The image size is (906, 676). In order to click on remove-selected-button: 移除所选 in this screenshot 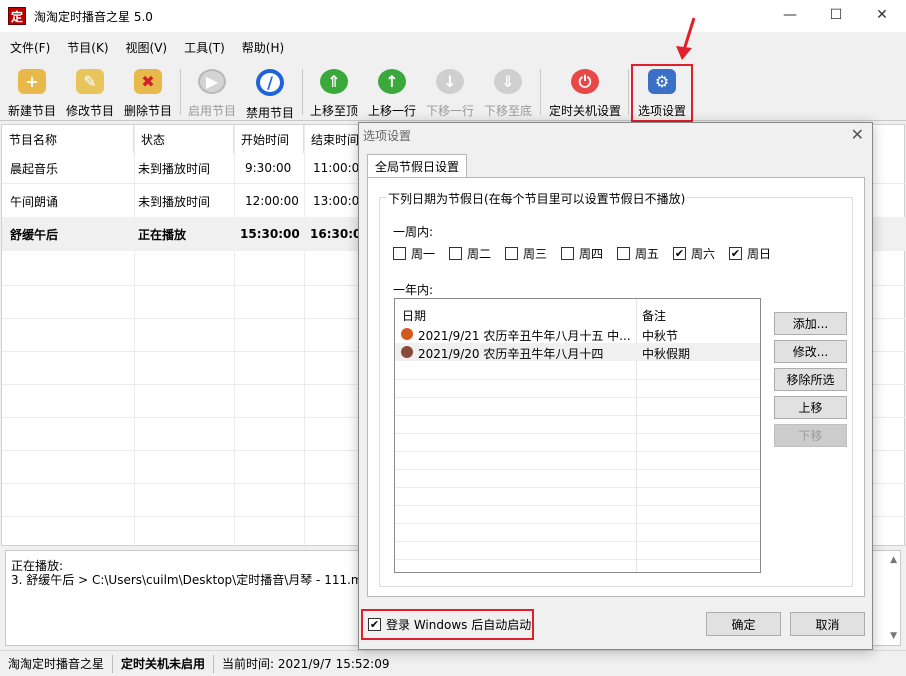, I will do `click(810, 379)`.